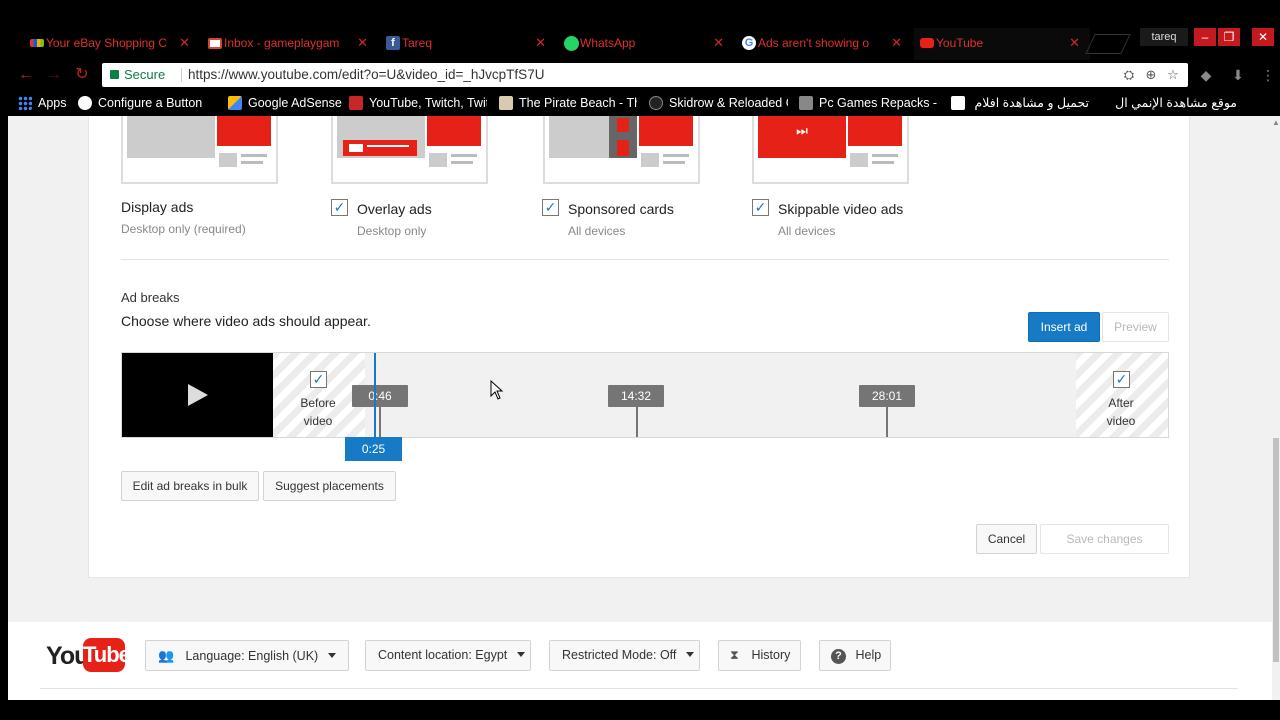 The image size is (1280, 720). I want to click on secure-label: Secure, so click(145, 74).